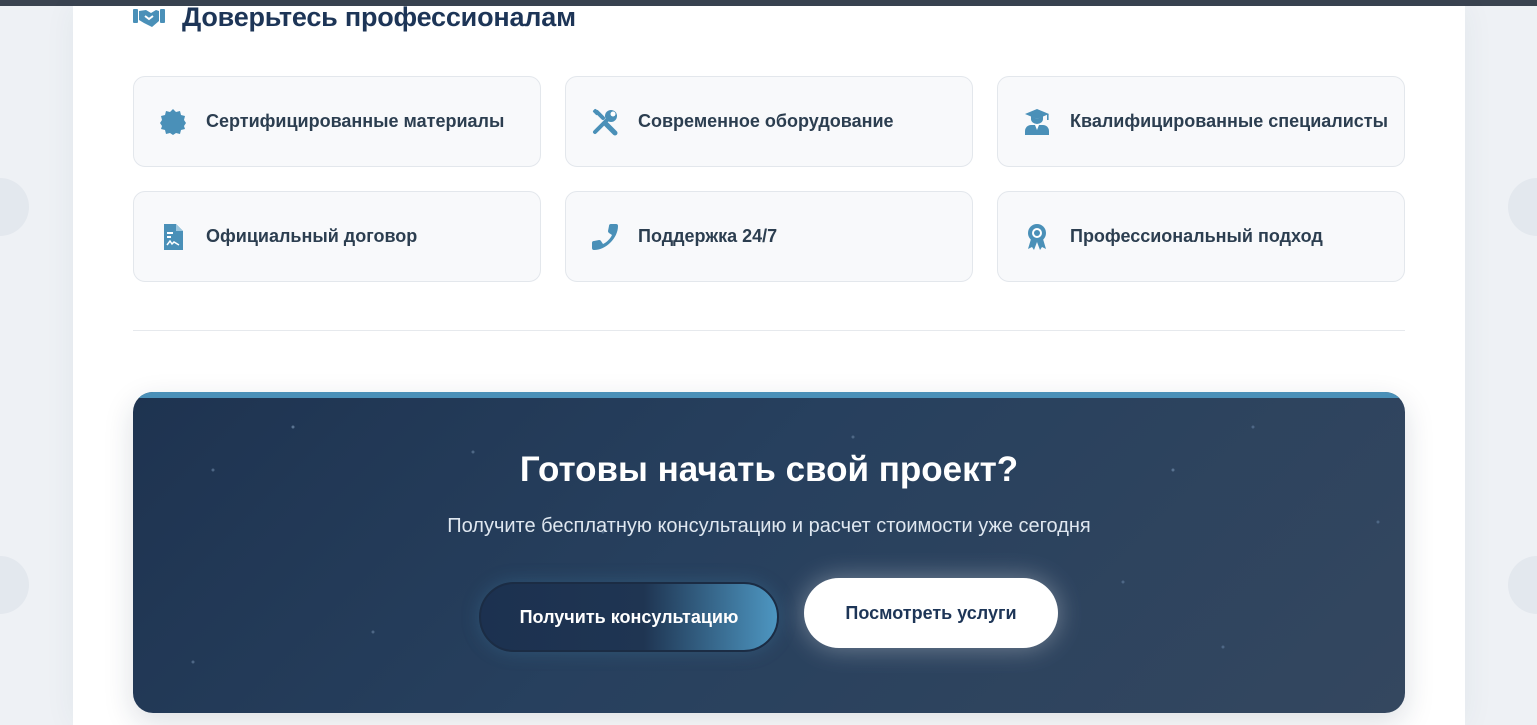 Image resolution: width=1537 pixels, height=725 pixels. Describe the element at coordinates (605, 122) in the screenshot. I see `tools-icon` at that location.